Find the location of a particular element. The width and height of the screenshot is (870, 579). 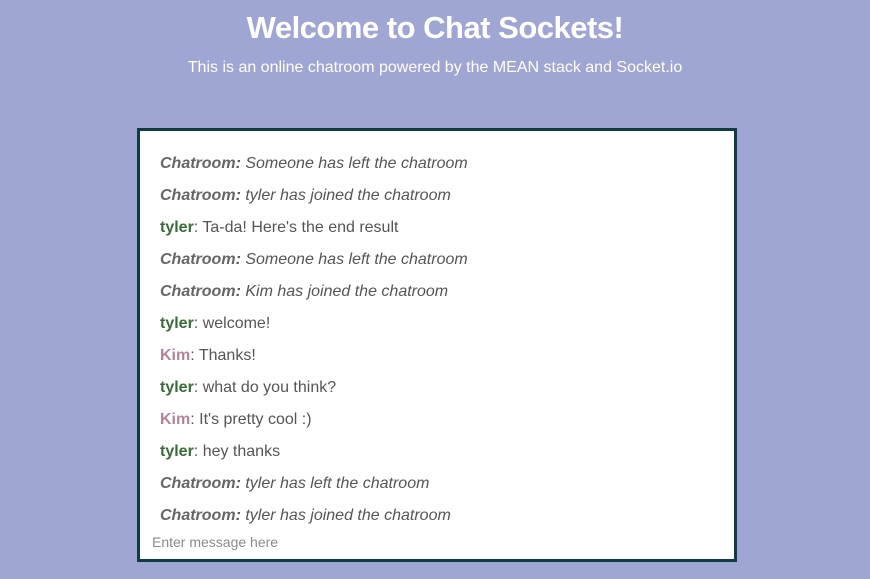

message-input-row is located at coordinates (437, 542).